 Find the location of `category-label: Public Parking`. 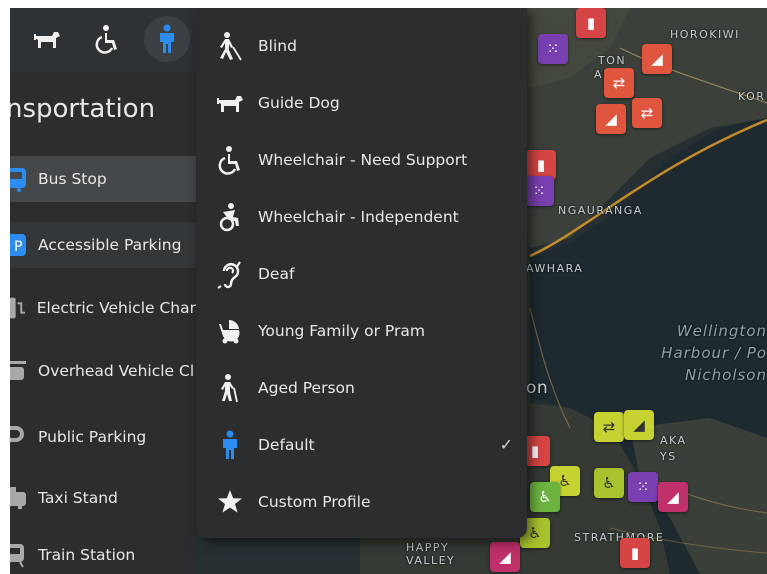

category-label: Public Parking is located at coordinates (92, 437).